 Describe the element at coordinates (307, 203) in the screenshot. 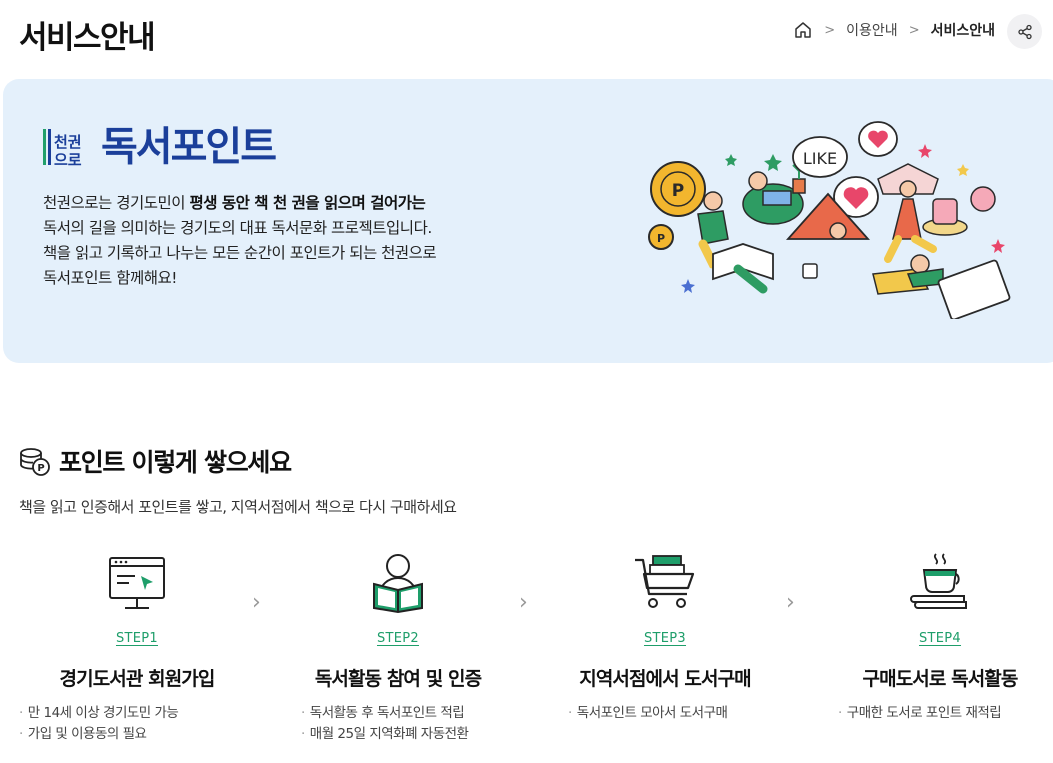

I see `desc-line1-bold: 평생 동안 책 천 권을 읽으며 걸어가는` at that location.